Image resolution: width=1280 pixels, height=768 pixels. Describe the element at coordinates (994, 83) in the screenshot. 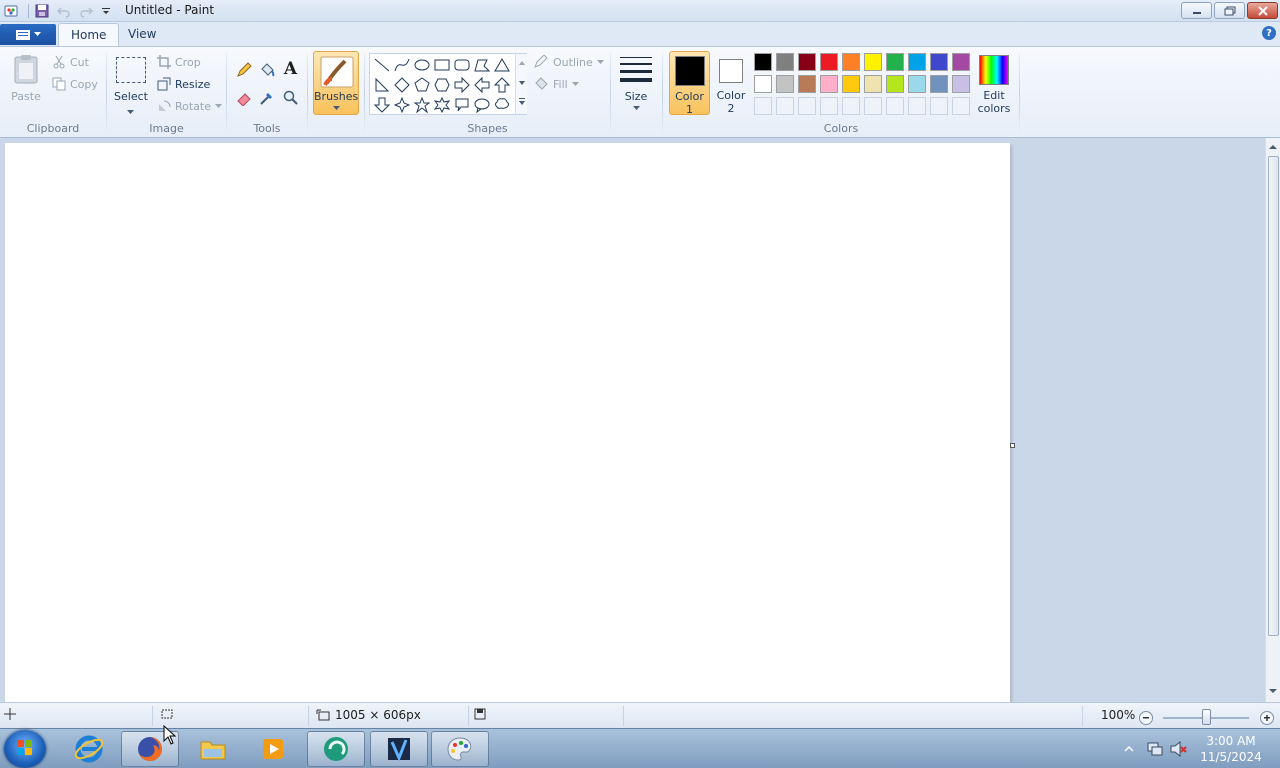

I see `edit-colors-button: Edit colors` at that location.